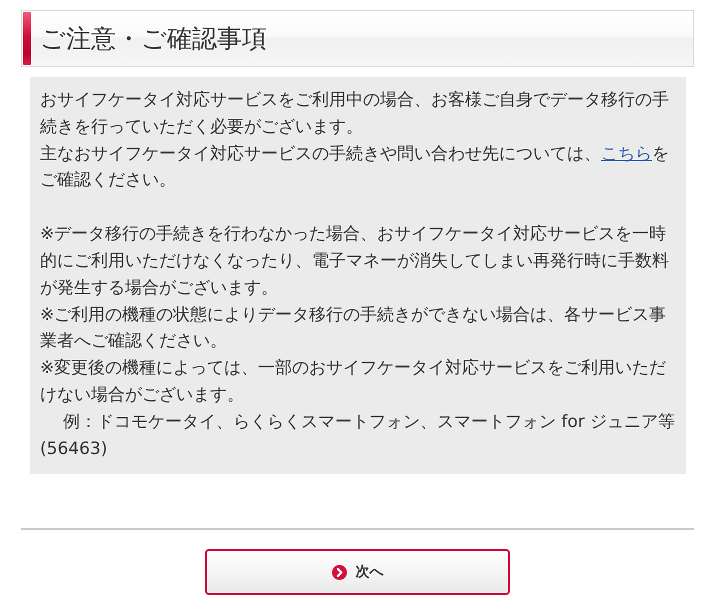  What do you see at coordinates (153, 39) in the screenshot?
I see `section-title: ご注意・ご確認事項` at bounding box center [153, 39].